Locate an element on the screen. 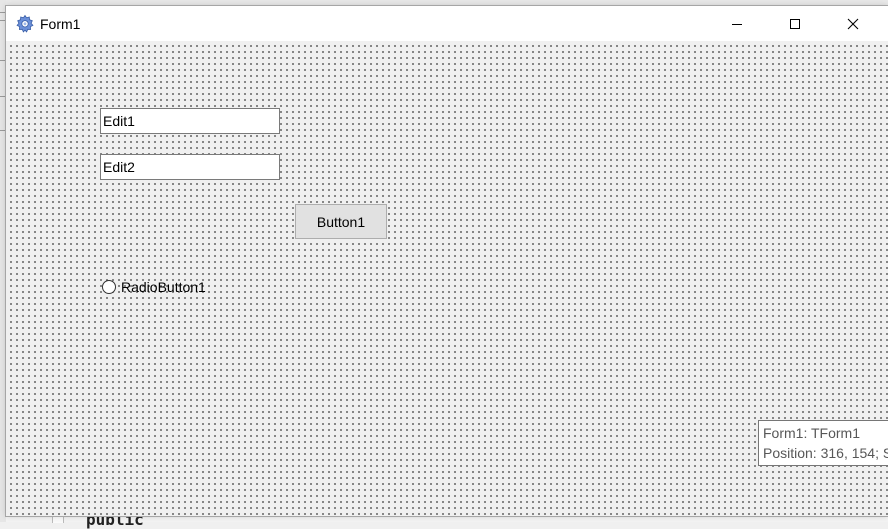 The image size is (888, 529). maximize-button is located at coordinates (795, 23).